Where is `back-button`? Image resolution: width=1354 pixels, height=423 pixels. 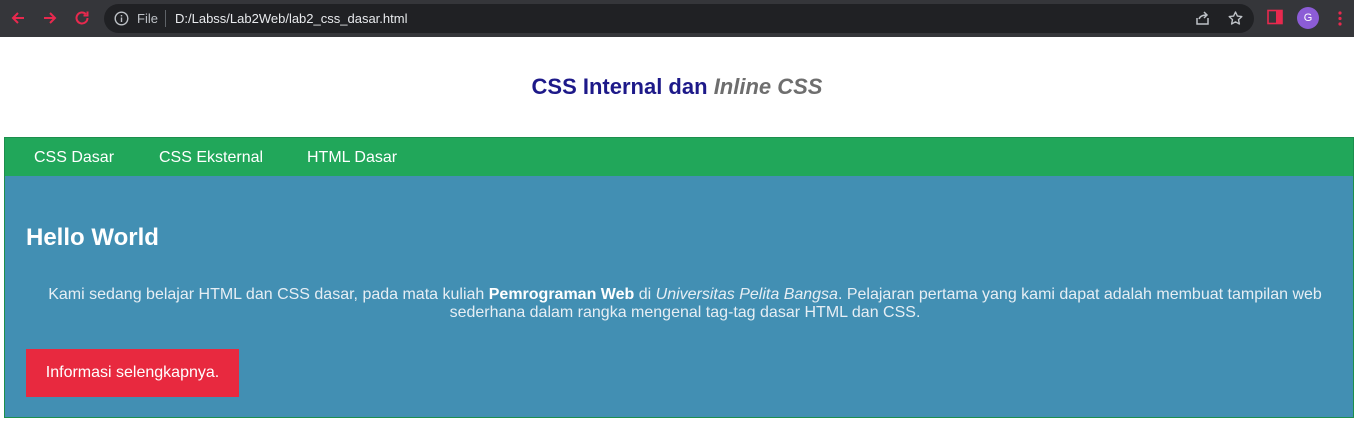
back-button is located at coordinates (18, 18).